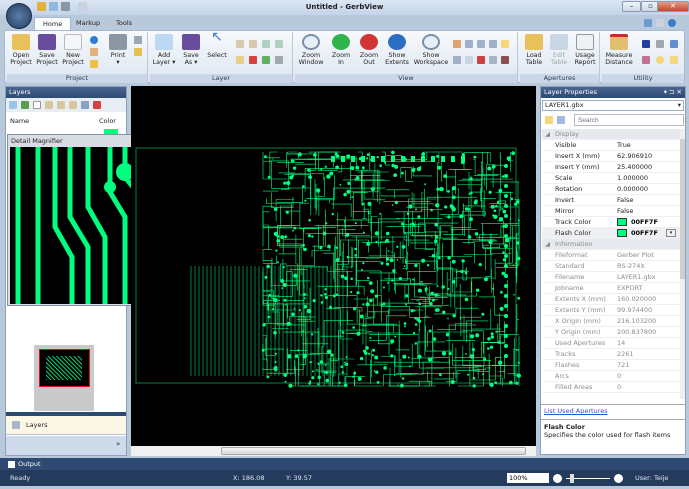 Image resolution: width=689 pixels, height=489 pixels. Describe the element at coordinates (49, 105) in the screenshot. I see `move-up-icon` at that location.